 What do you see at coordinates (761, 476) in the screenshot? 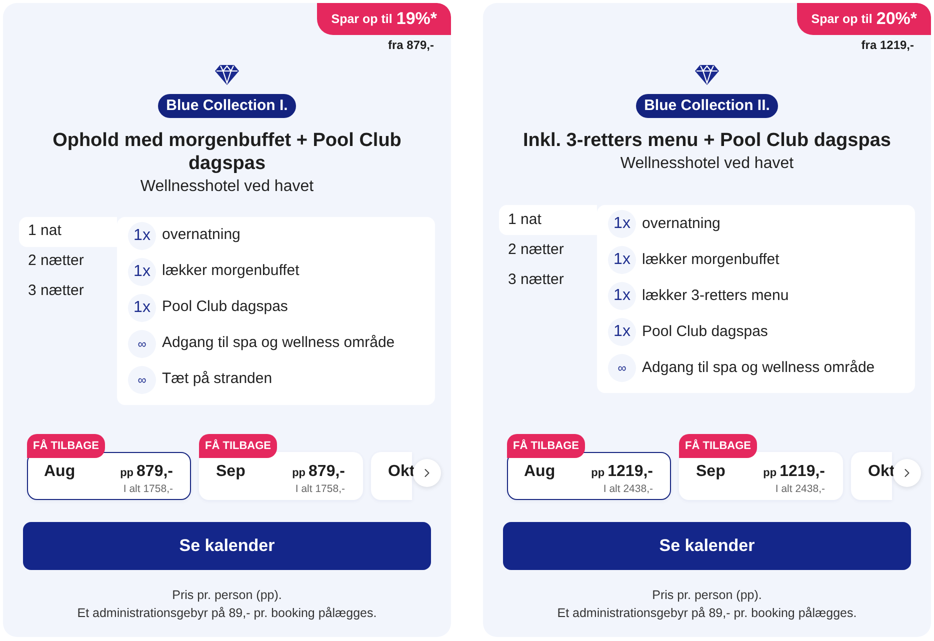
I see `month-card: Sep pp 1219,- I alt 2438,-` at bounding box center [761, 476].